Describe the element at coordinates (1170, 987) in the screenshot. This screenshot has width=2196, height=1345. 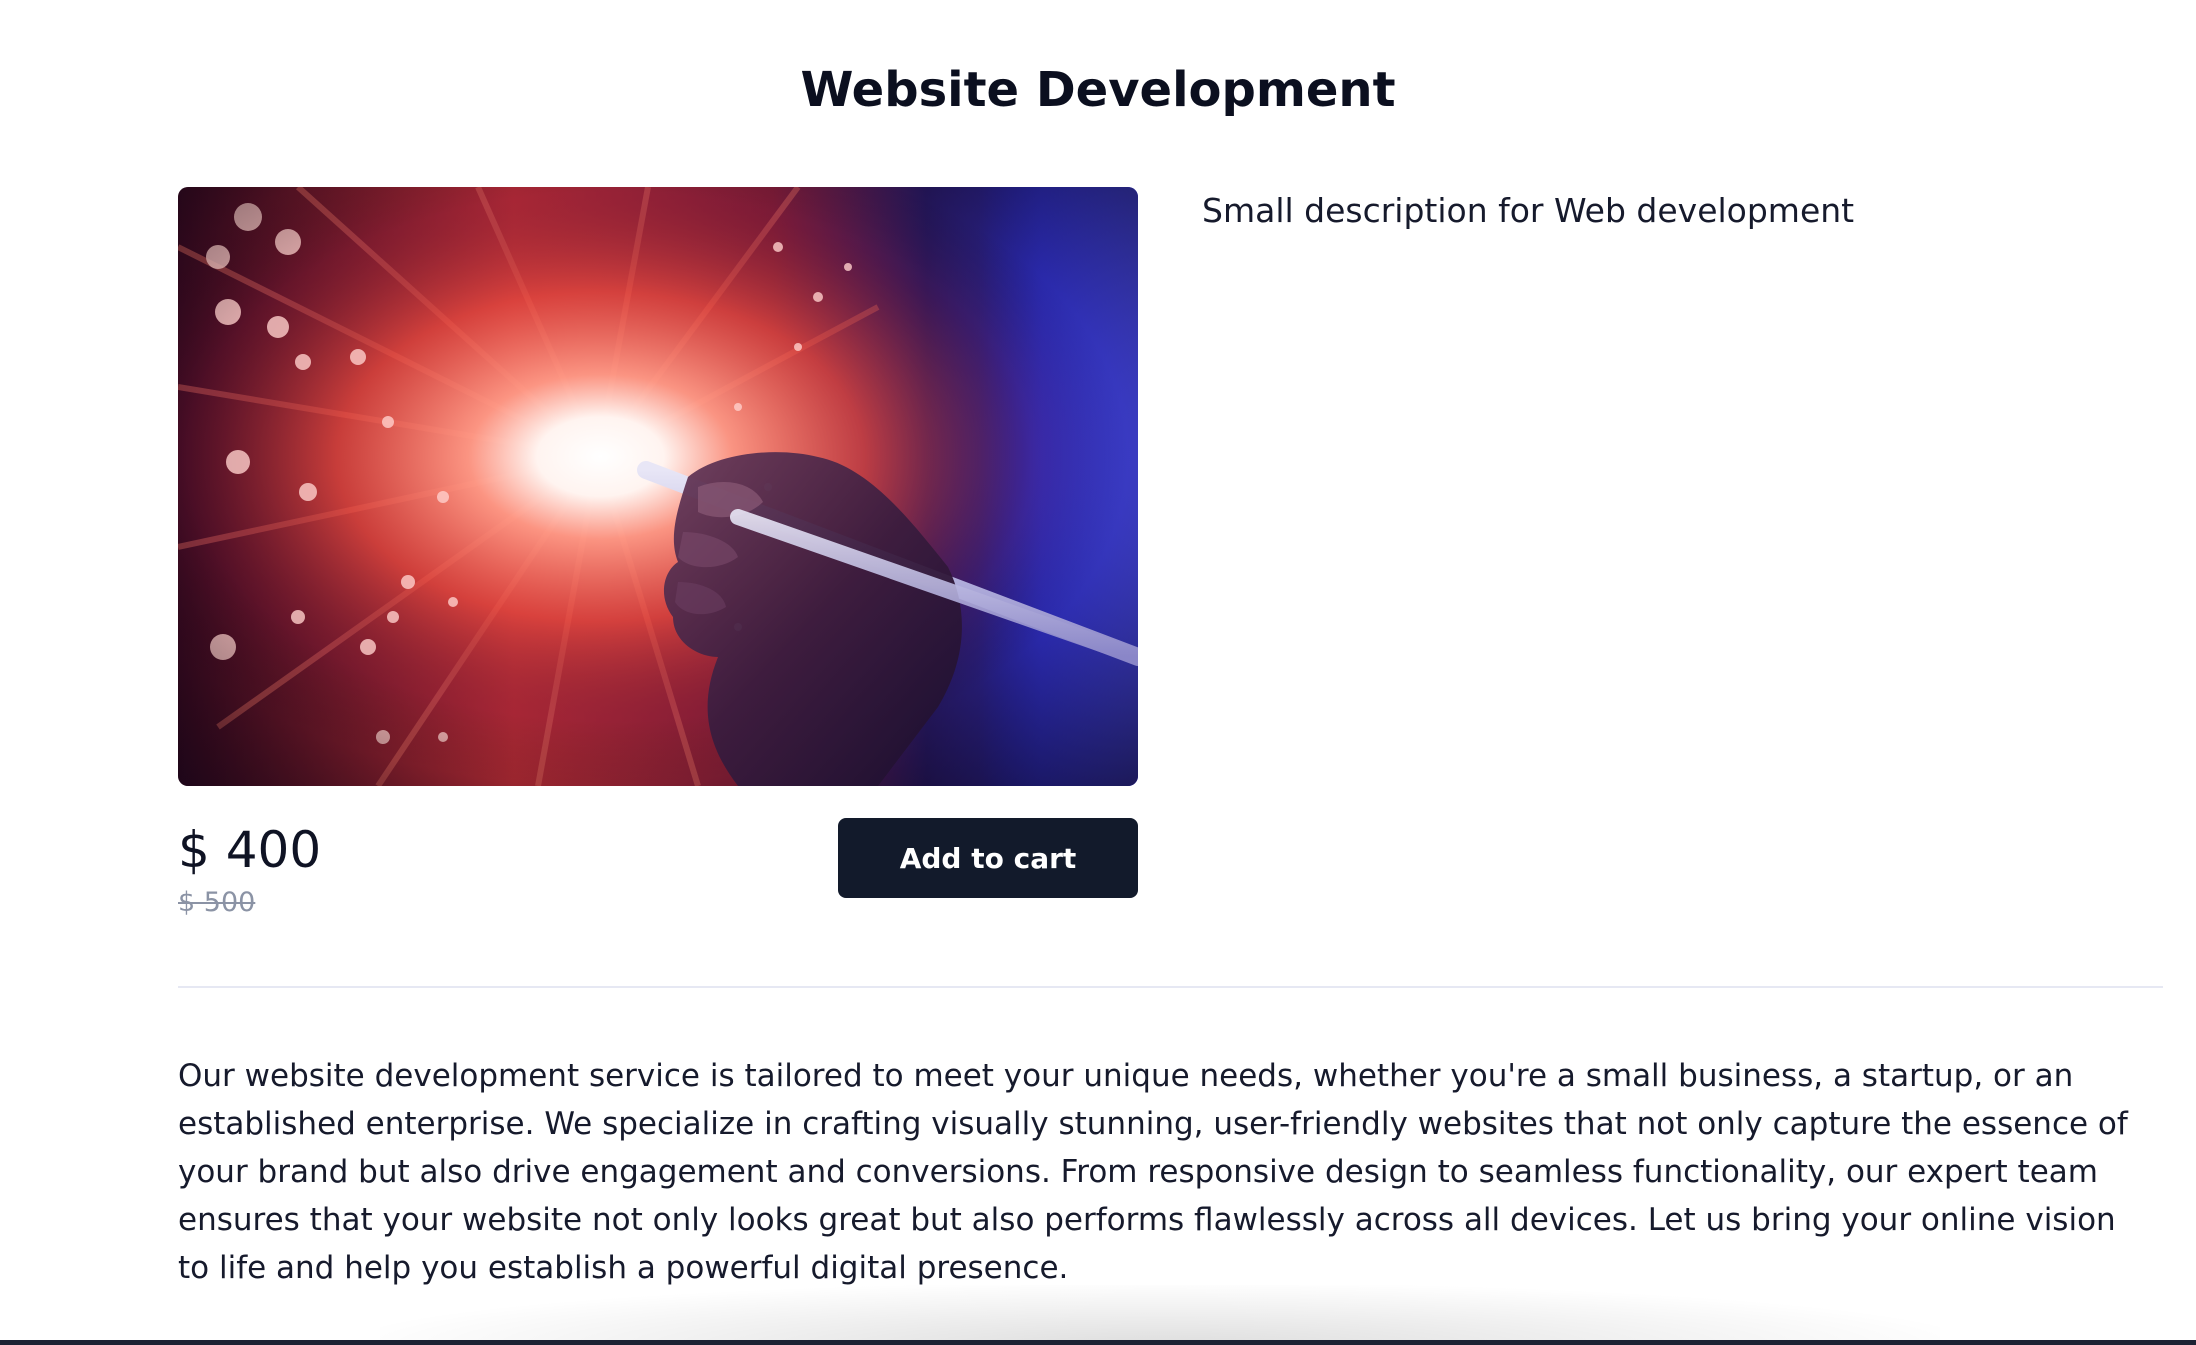
I see `section-divider` at that location.